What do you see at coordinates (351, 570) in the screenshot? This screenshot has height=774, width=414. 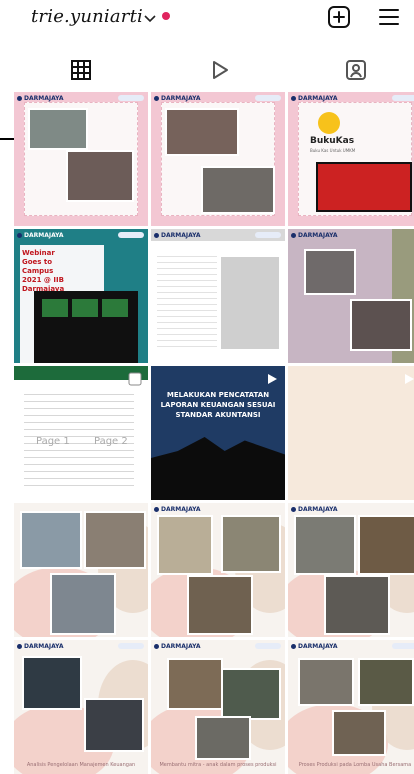 I see `post-12: DARMAJAYA` at bounding box center [351, 570].